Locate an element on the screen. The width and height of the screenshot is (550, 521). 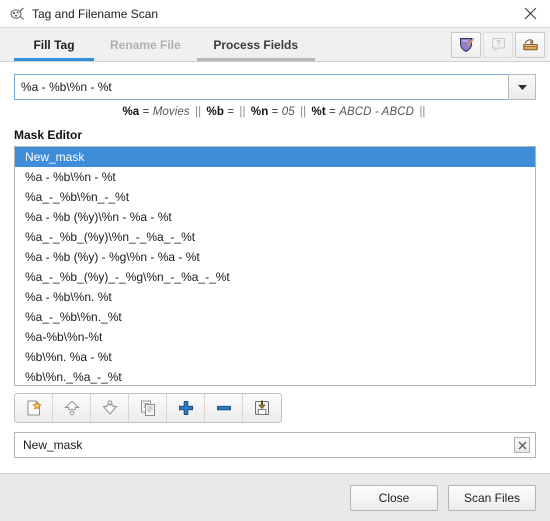
hint-eq-2: = is located at coordinates (275, 112).